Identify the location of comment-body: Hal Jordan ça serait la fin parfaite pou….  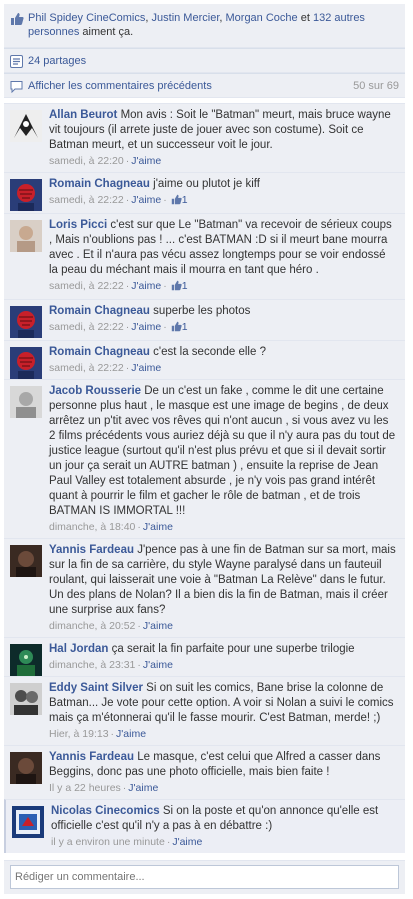
(223, 649).